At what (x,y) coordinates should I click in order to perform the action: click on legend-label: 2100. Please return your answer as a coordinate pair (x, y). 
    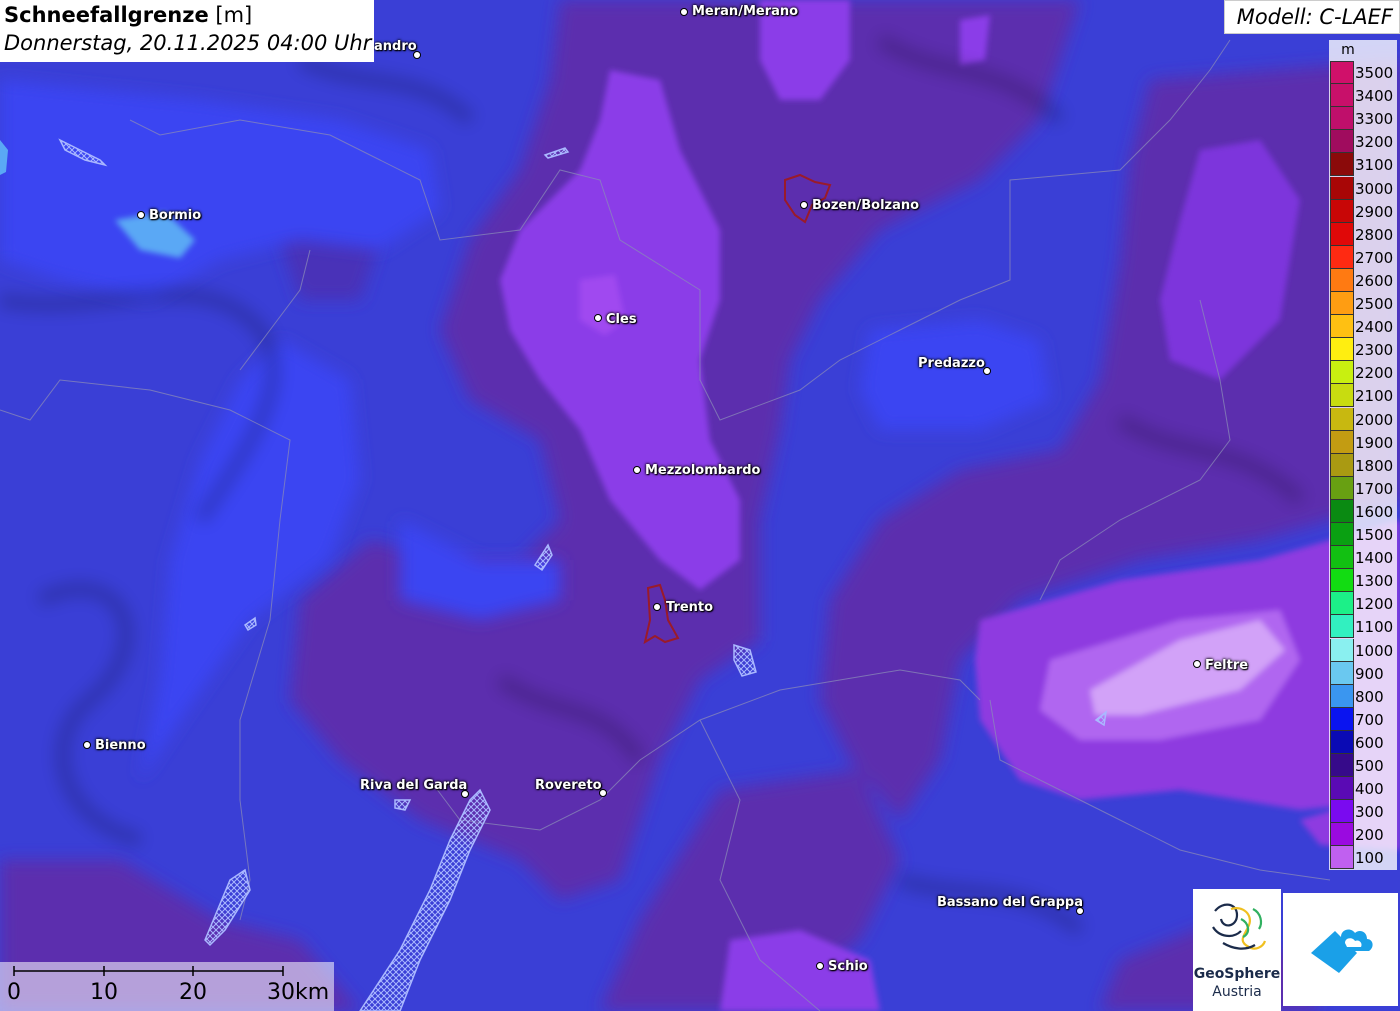
    Looking at the image, I should click on (1374, 396).